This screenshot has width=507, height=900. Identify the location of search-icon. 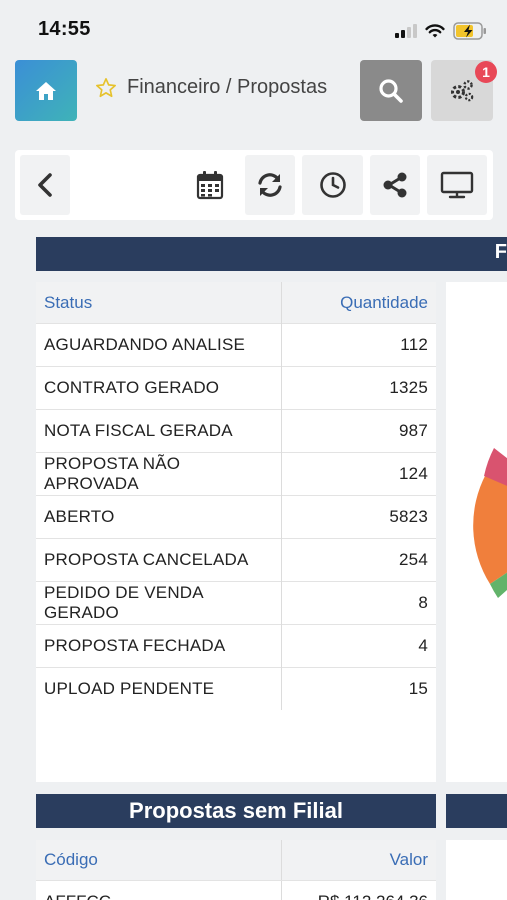
(391, 90).